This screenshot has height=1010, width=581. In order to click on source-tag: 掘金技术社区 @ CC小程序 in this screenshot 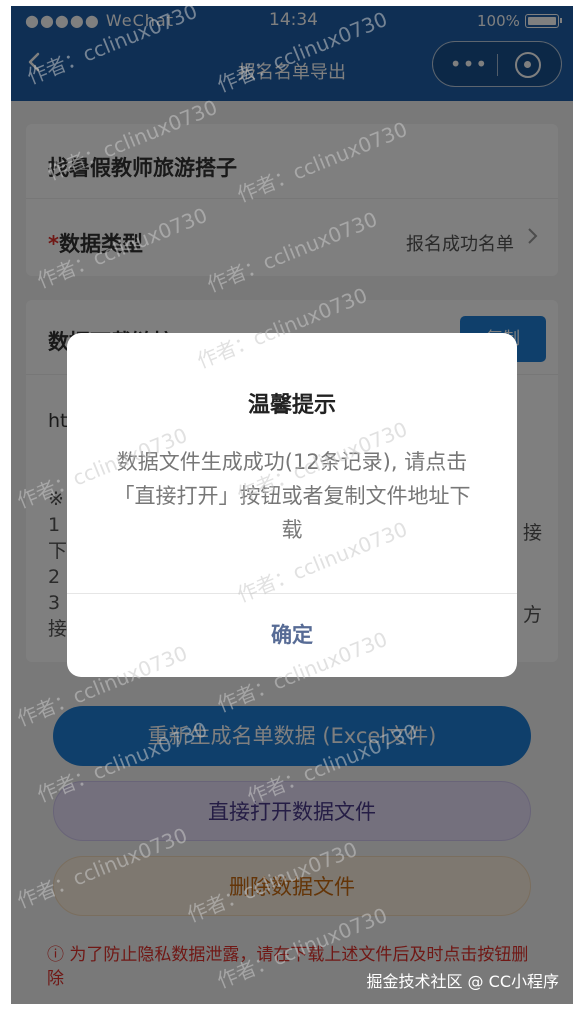, I will do `click(462, 981)`.